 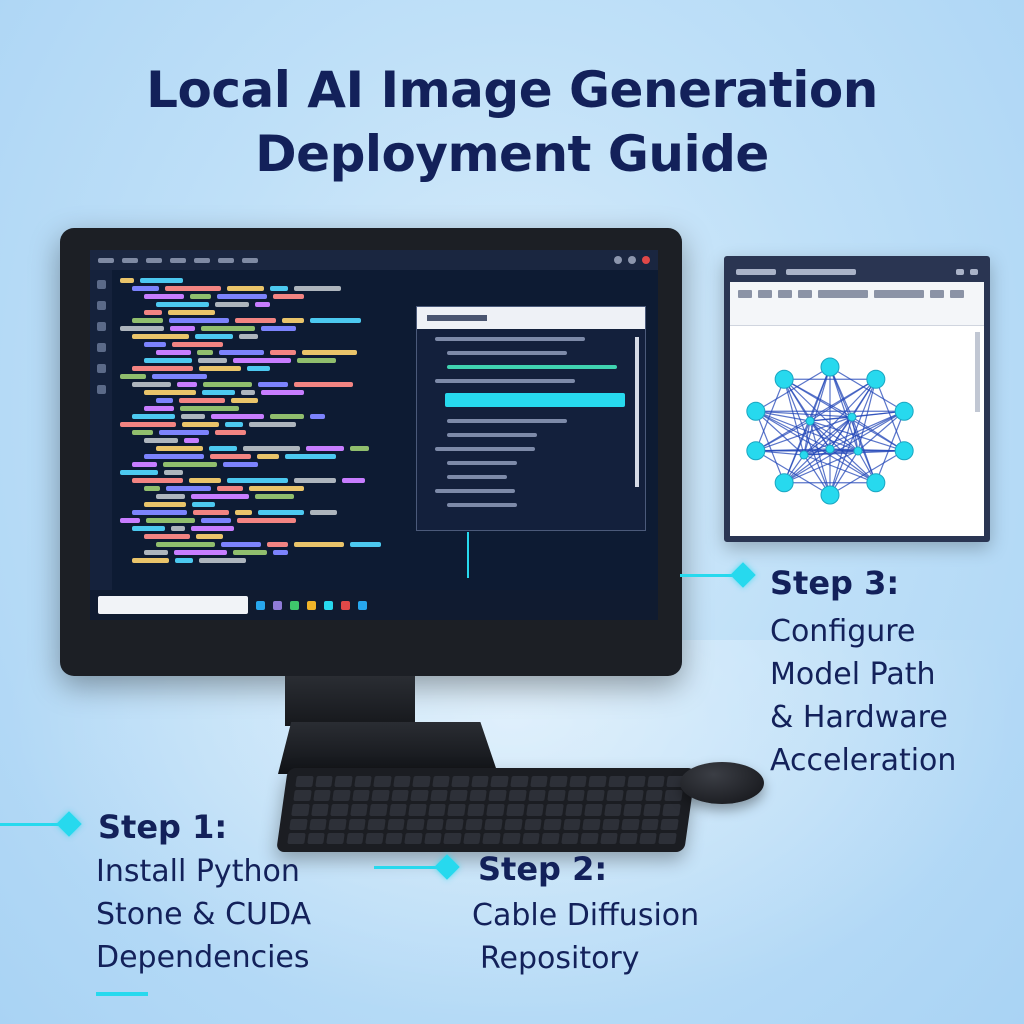 I want to click on dialog-header, so click(x=531, y=318).